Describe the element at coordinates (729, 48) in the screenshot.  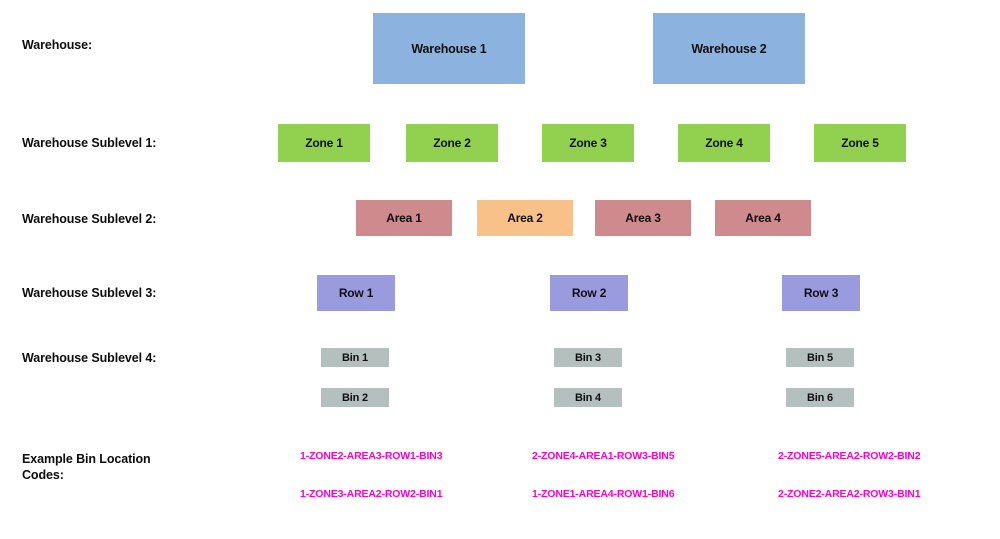
I see `warehouse-box-warehouse-2: Warehouse 2` at that location.